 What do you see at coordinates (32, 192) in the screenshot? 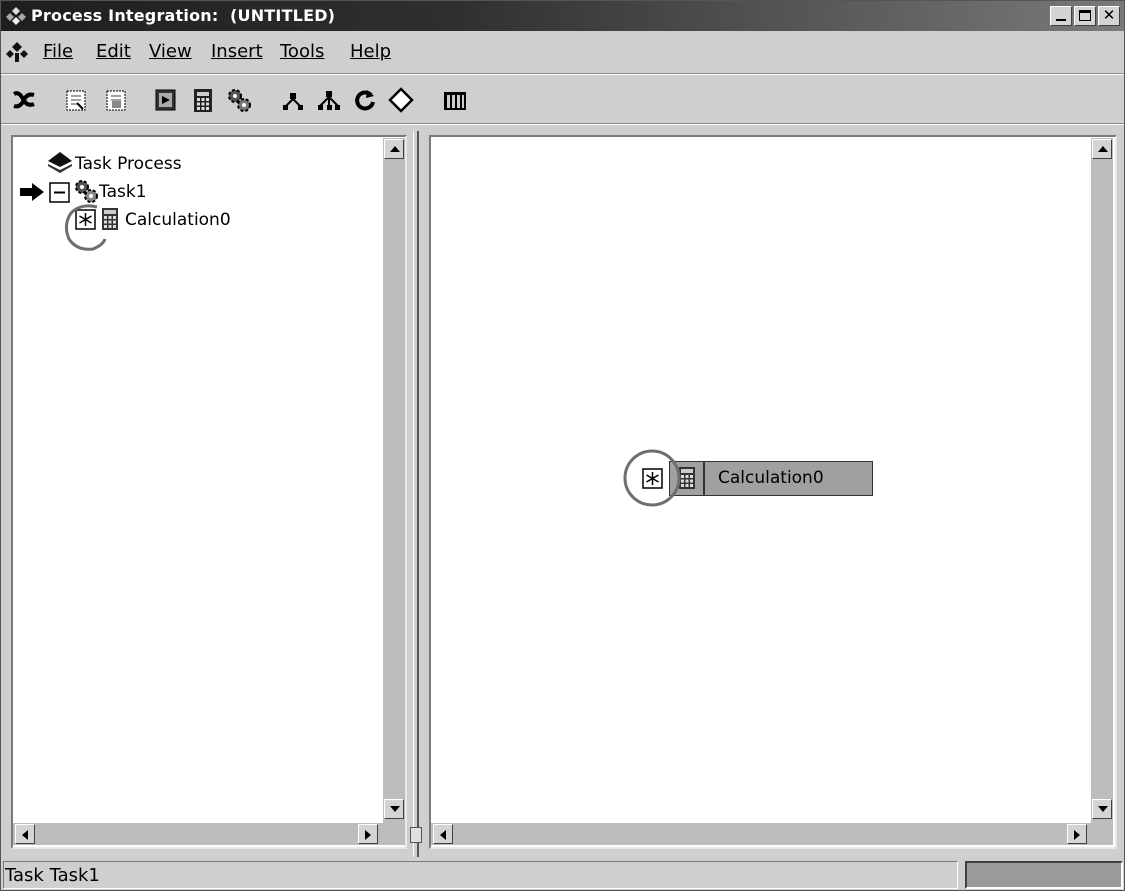
I see `current-arrow-icon` at bounding box center [32, 192].